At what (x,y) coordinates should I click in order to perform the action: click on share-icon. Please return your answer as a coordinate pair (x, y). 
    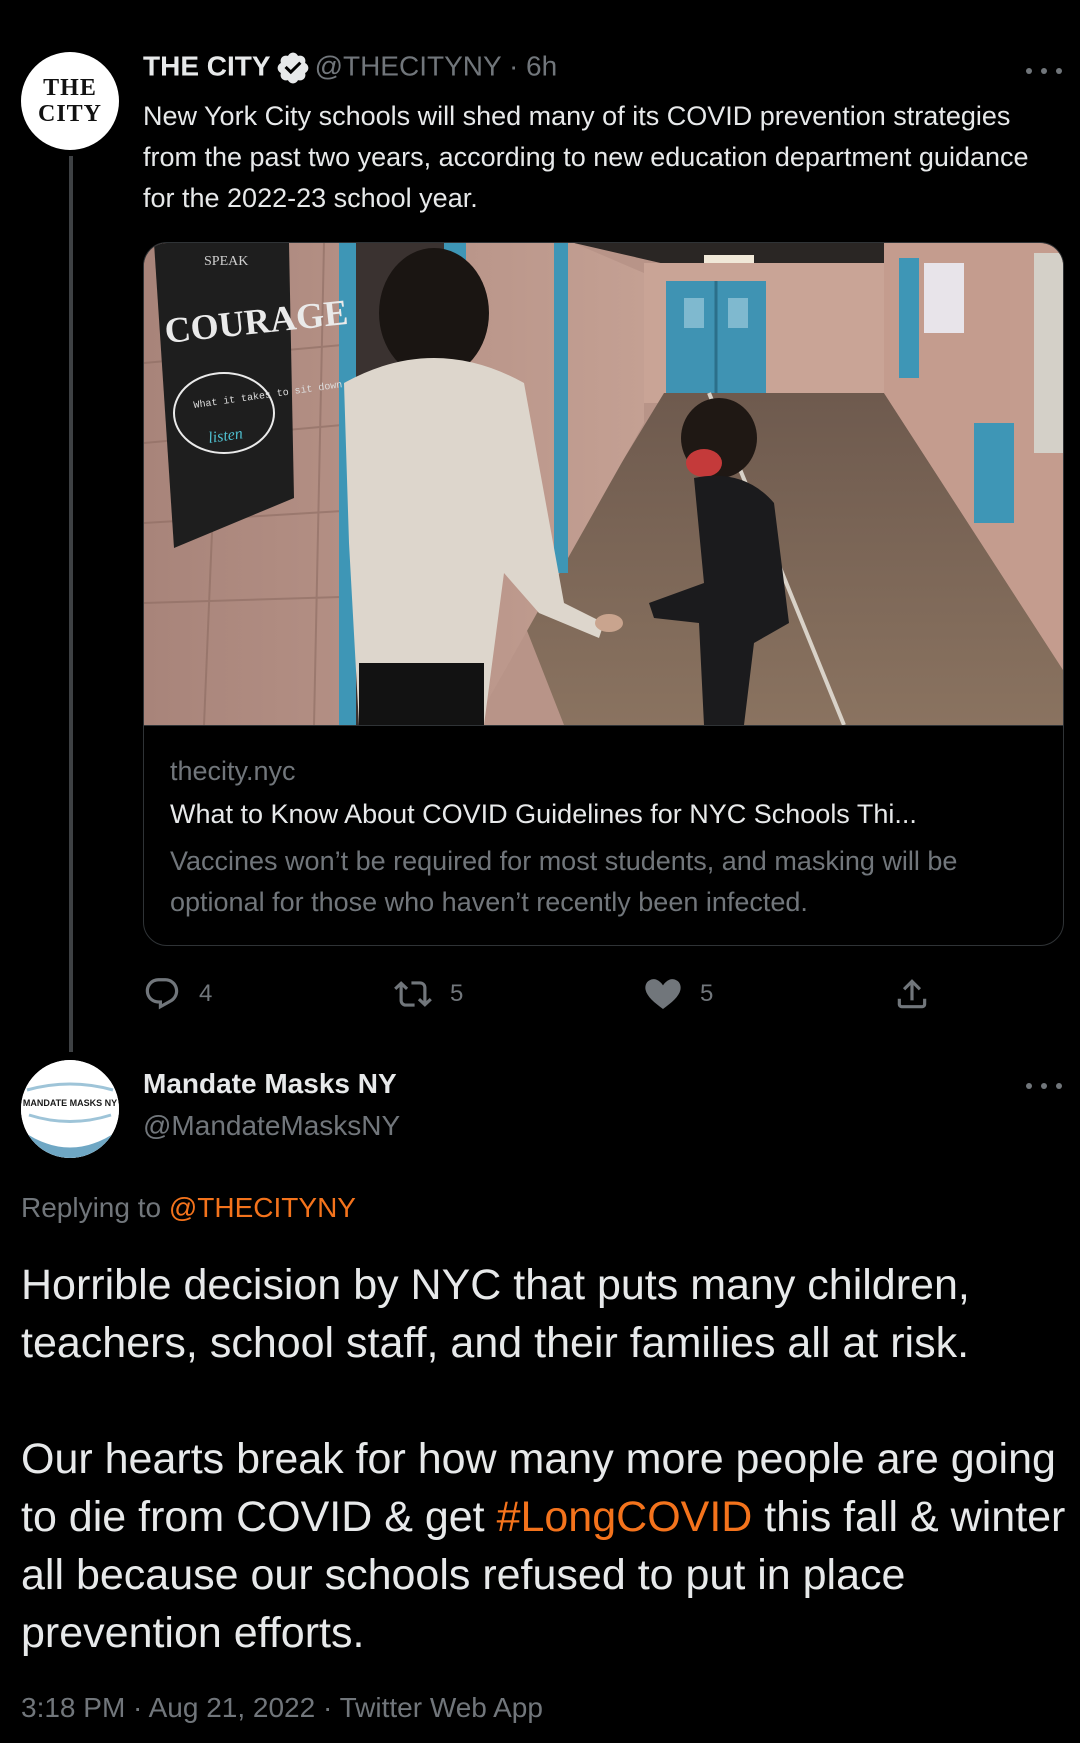
    Looking at the image, I should click on (912, 994).